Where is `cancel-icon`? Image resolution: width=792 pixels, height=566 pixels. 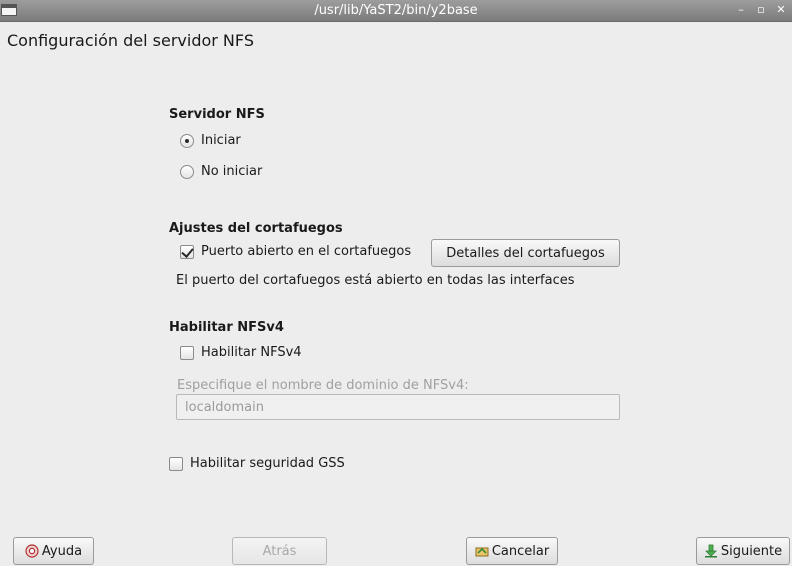
cancel-icon is located at coordinates (482, 551).